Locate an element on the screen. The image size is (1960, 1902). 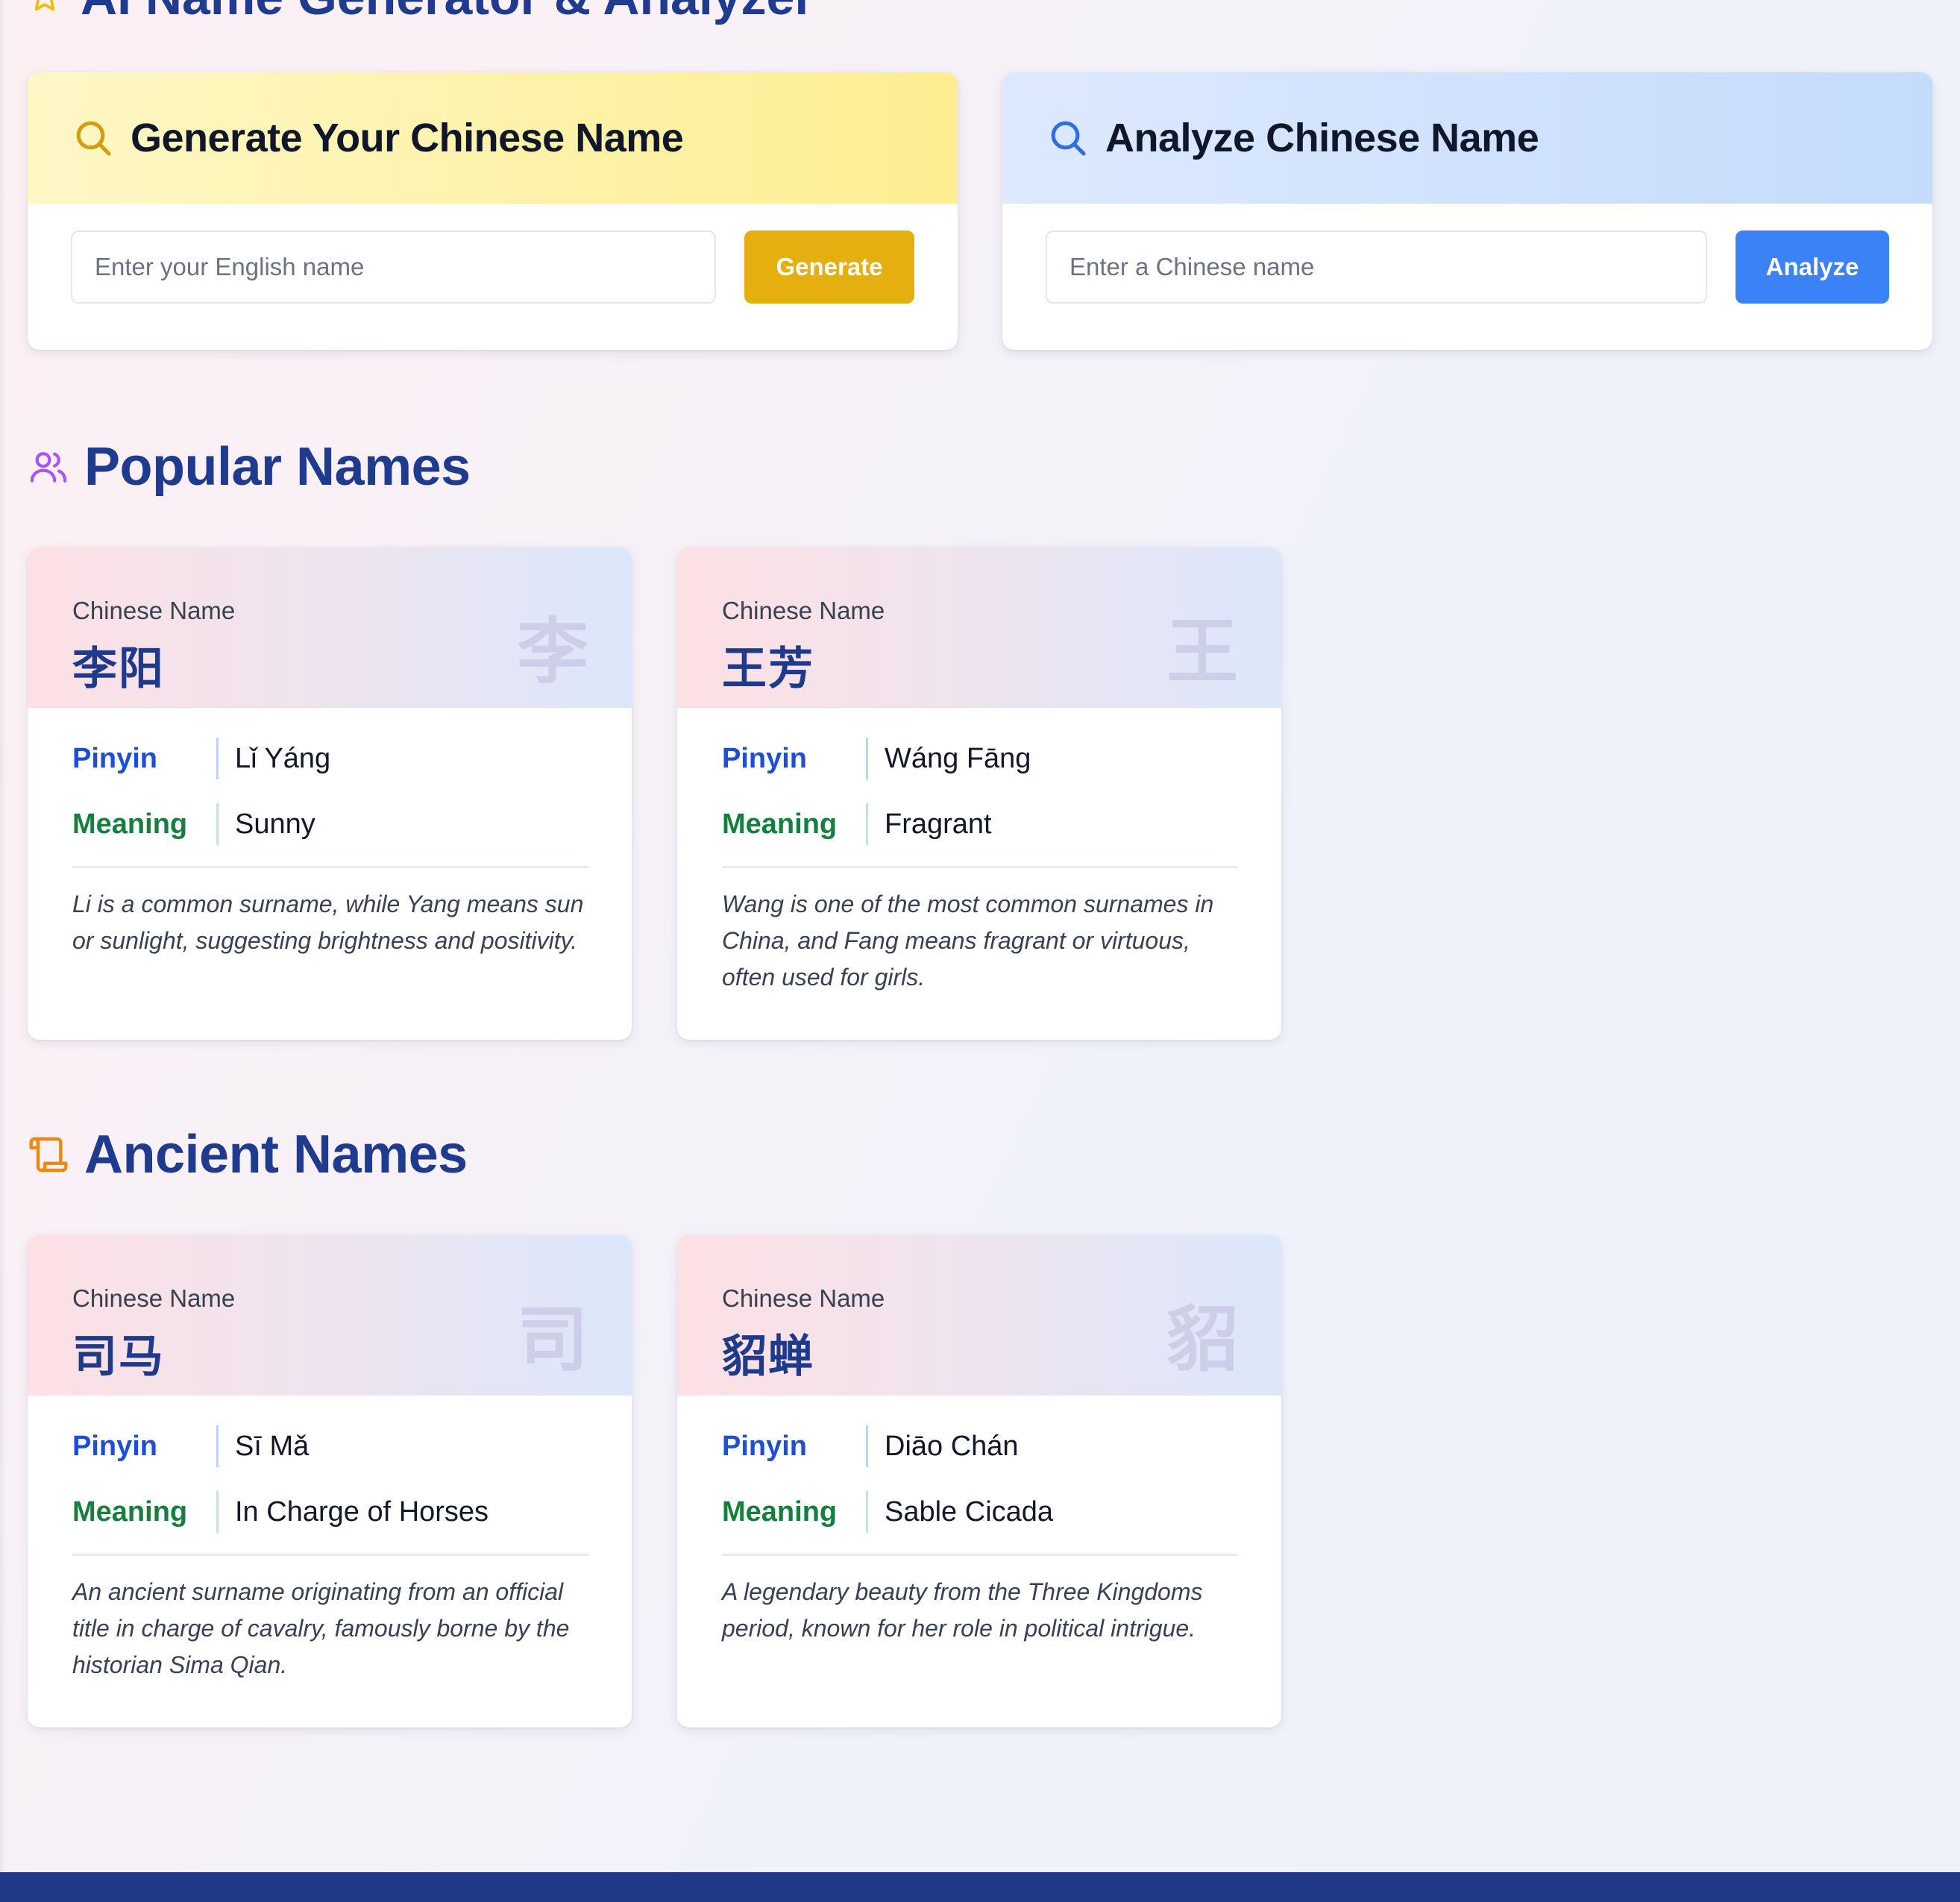
pinyin-row: Pinyin Diāo Chán is located at coordinates (980, 1446).